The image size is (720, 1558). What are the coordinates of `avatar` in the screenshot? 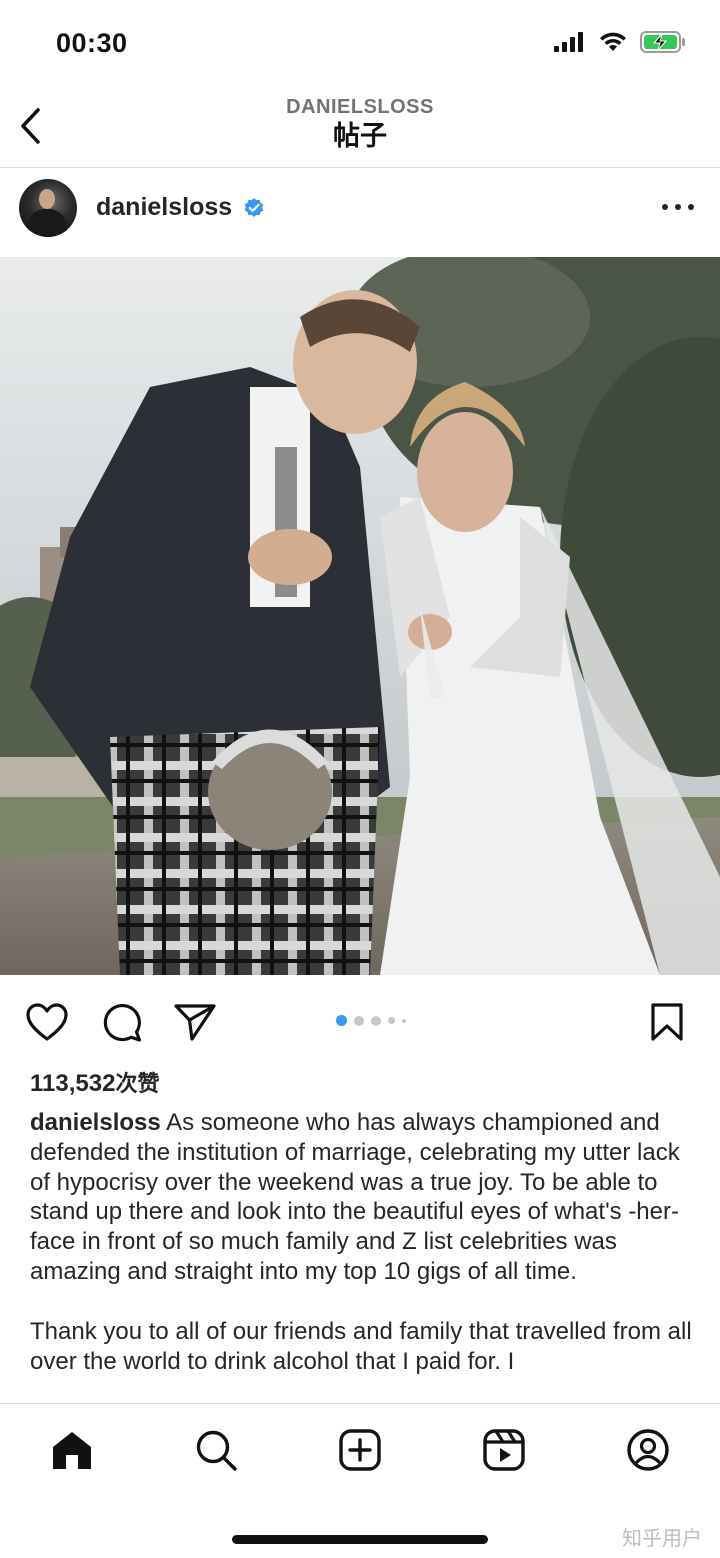 It's located at (48, 208).